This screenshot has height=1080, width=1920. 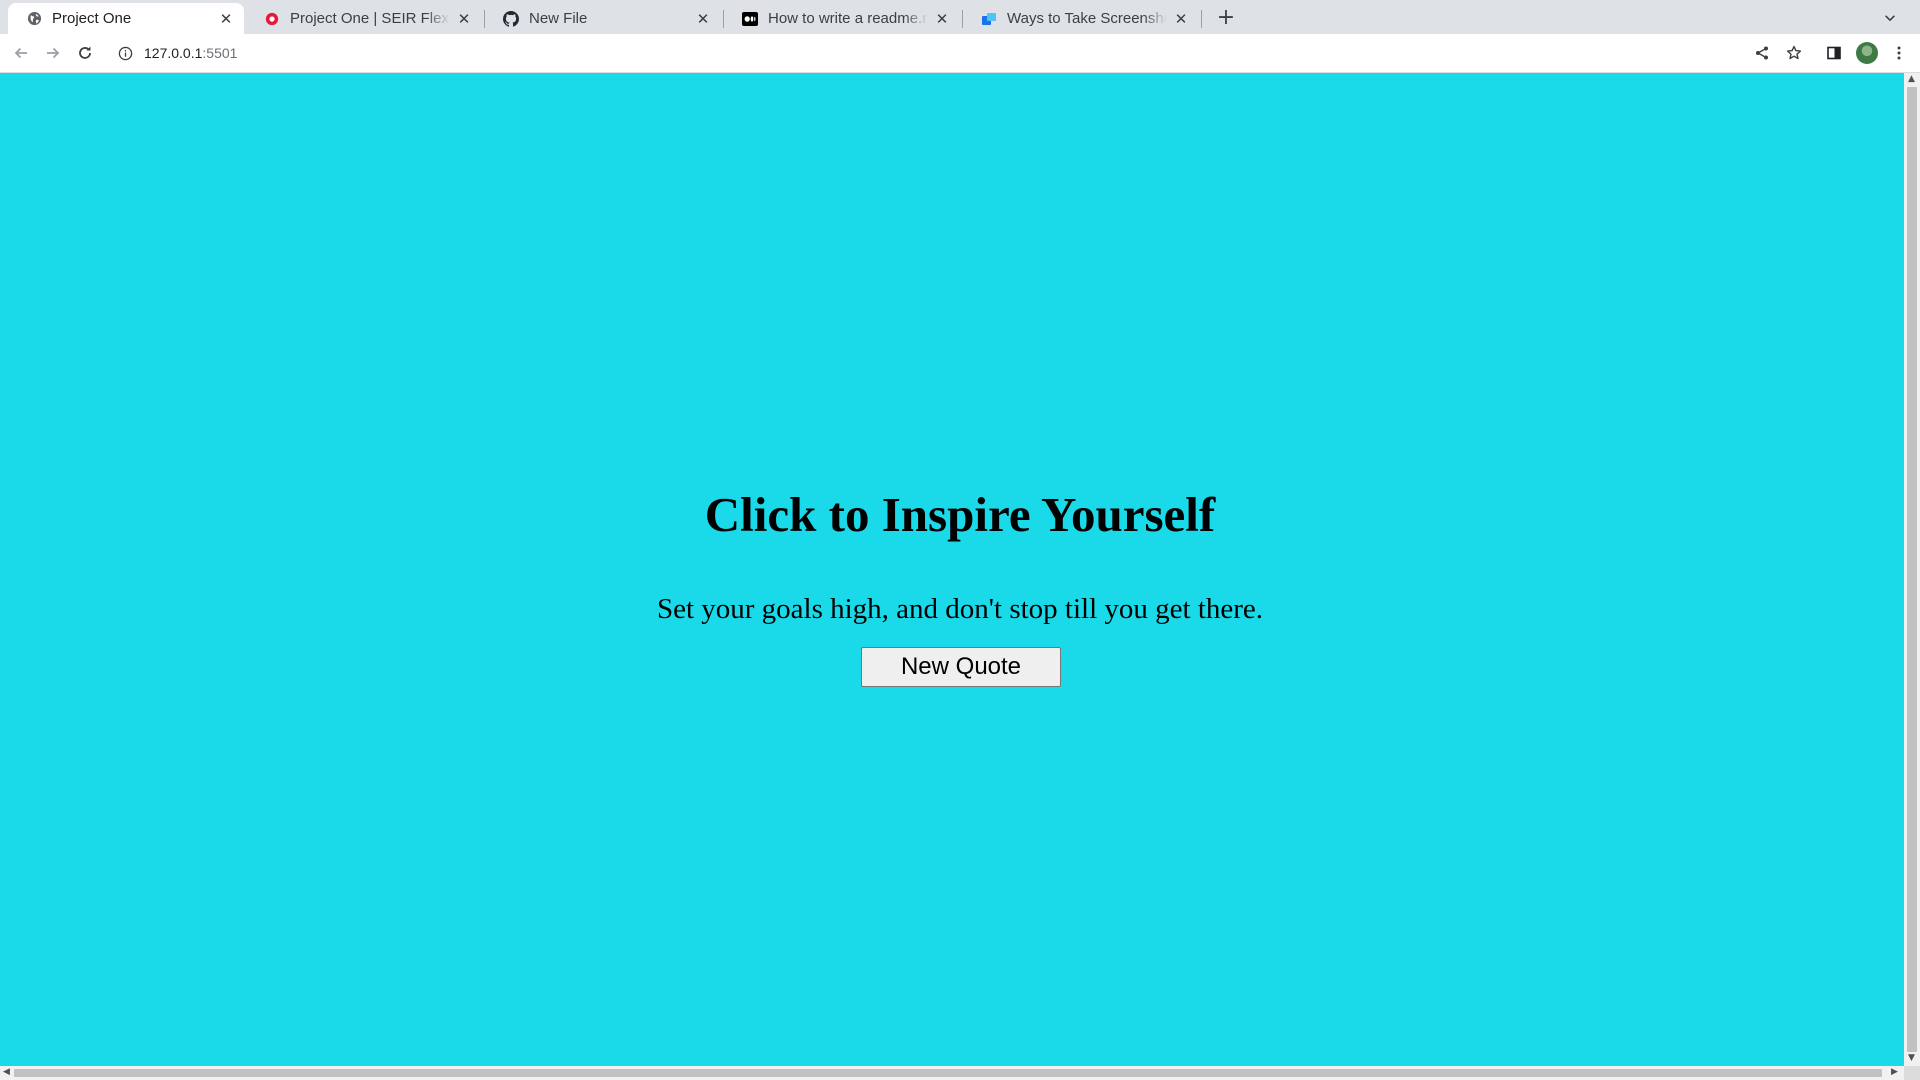 I want to click on more-vert-icon, so click(x=1899, y=53).